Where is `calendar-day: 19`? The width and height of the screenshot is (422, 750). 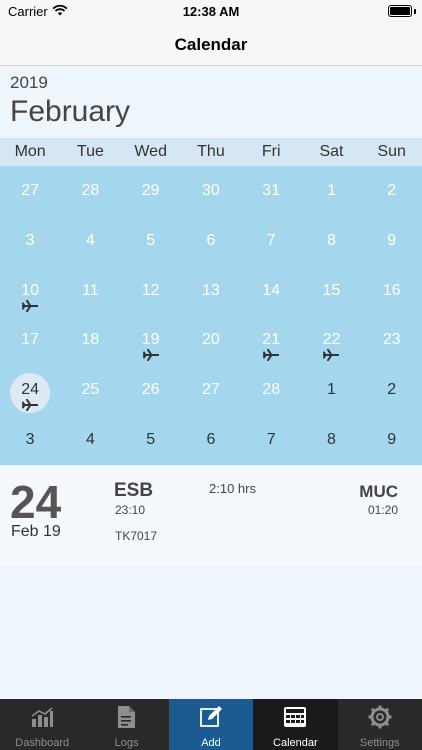 calendar-day: 19 is located at coordinates (151, 340).